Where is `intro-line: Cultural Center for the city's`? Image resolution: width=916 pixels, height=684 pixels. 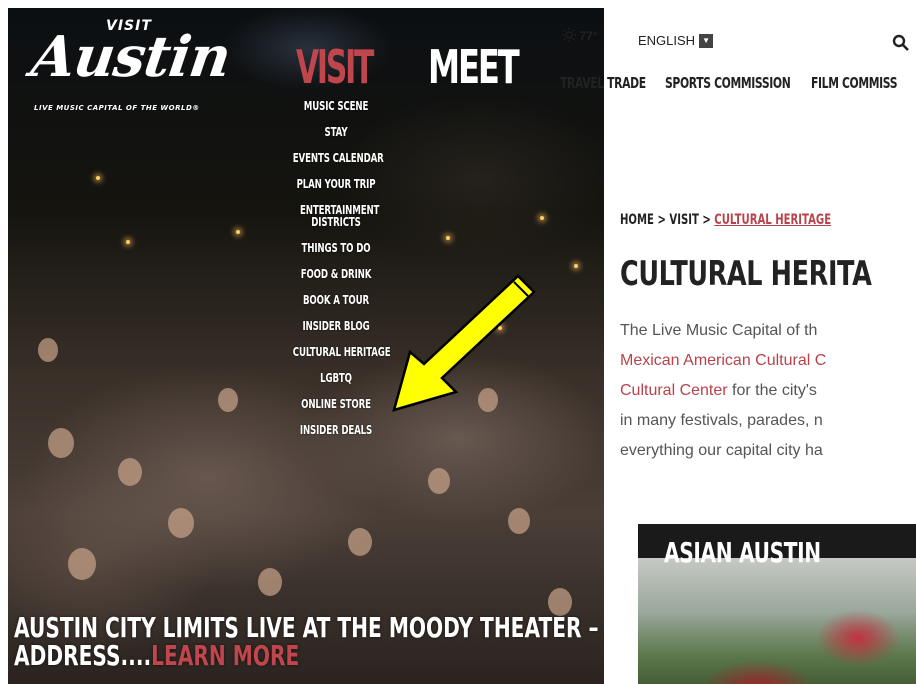 intro-line: Cultural Center for the city's is located at coordinates (768, 391).